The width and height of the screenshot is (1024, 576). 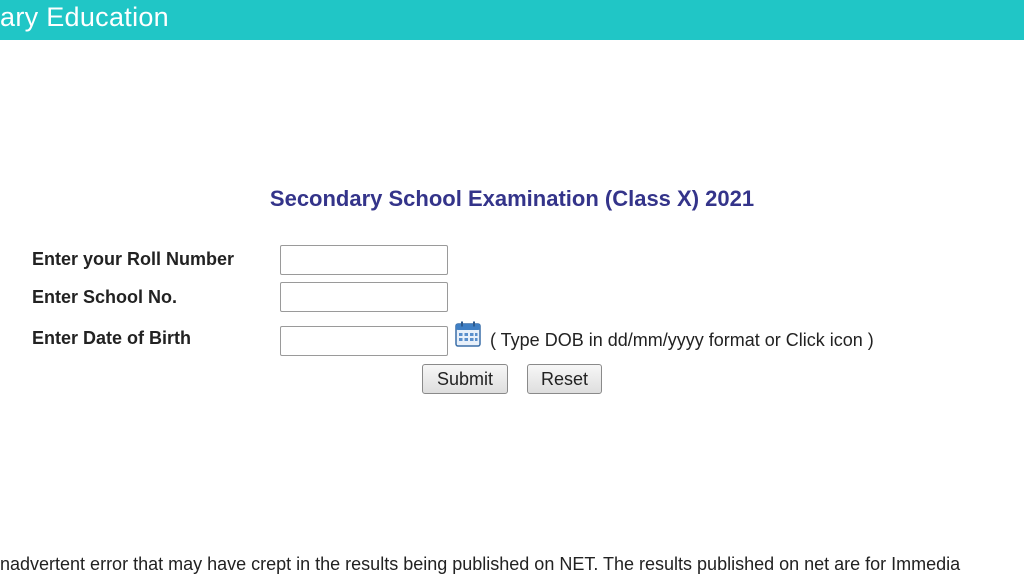 I want to click on reset-button: Reset, so click(x=564, y=379).